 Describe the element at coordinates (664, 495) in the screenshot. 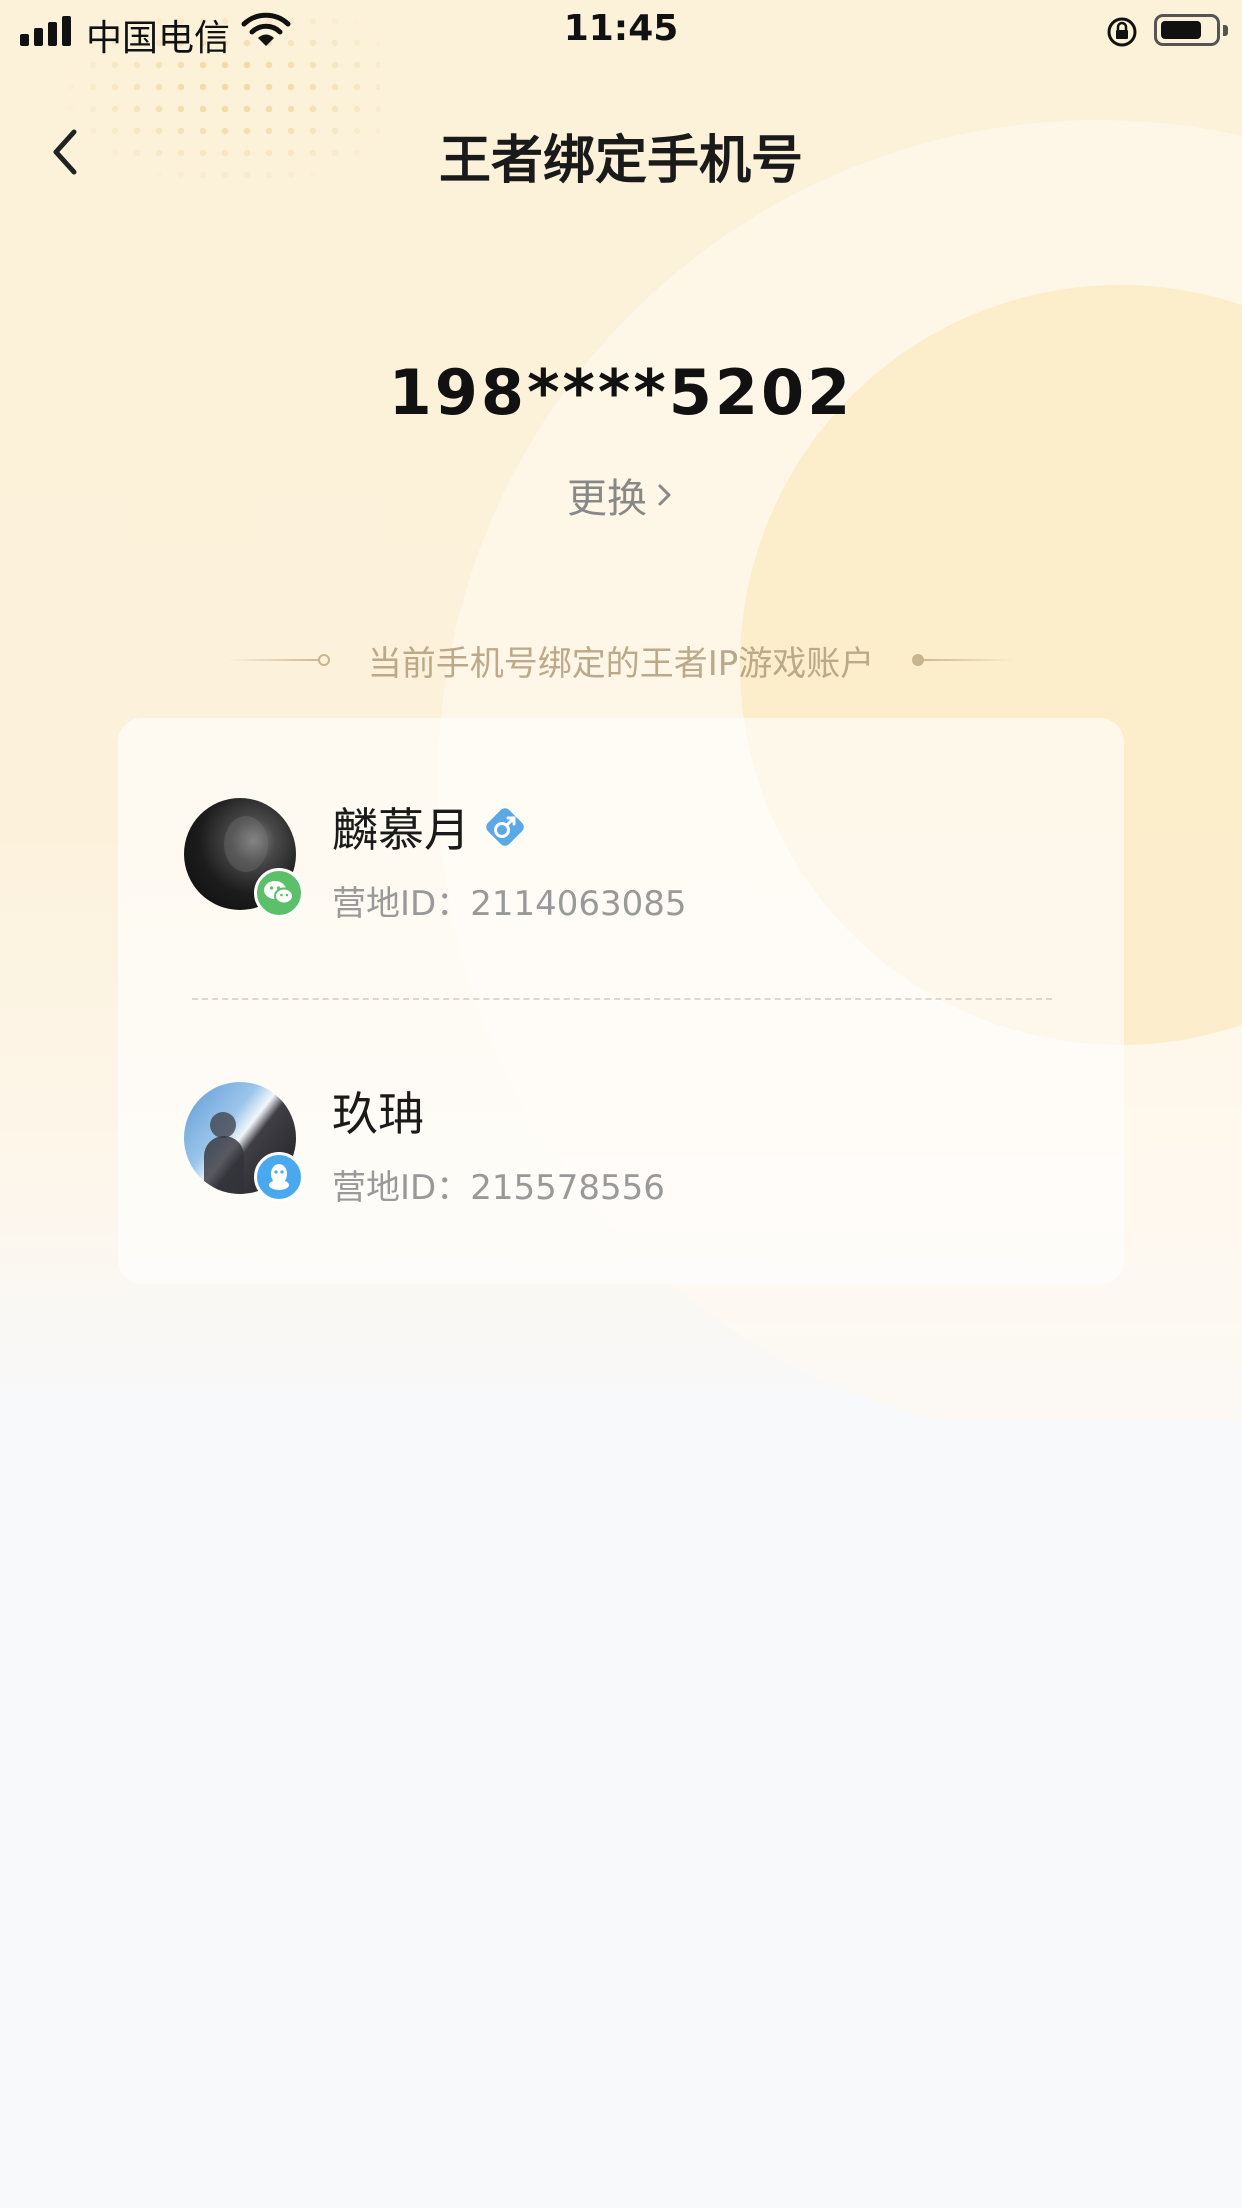

I see `chevron-right-icon` at that location.